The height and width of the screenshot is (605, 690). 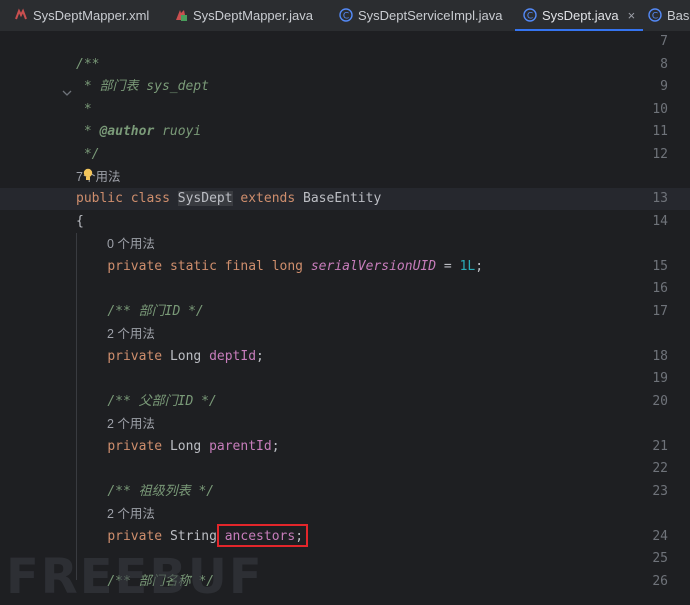 I want to click on line-number: 10, so click(x=660, y=109).